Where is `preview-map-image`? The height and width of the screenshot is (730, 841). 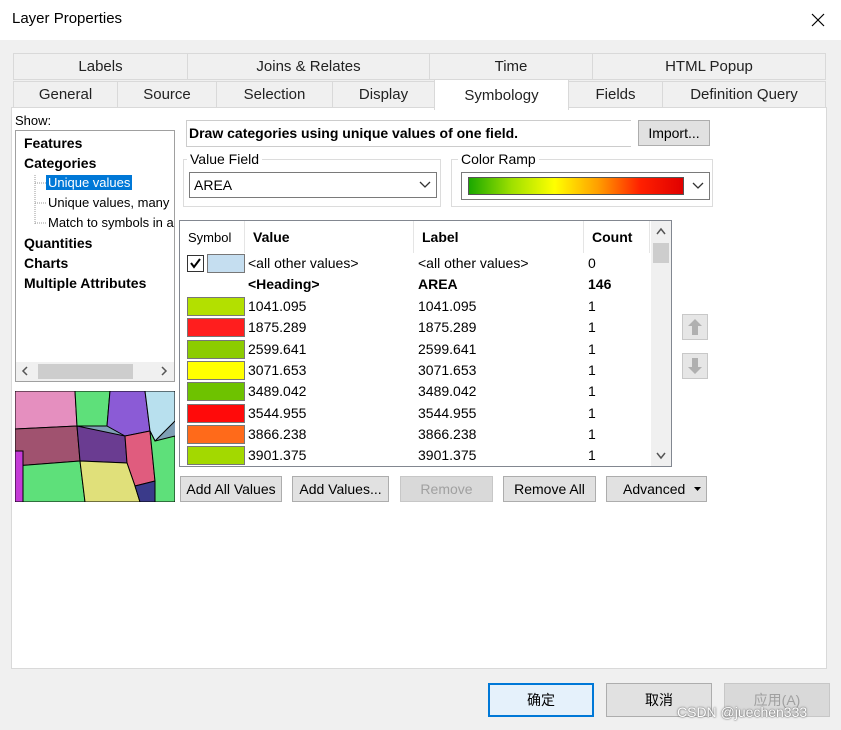 preview-map-image is located at coordinates (95, 446).